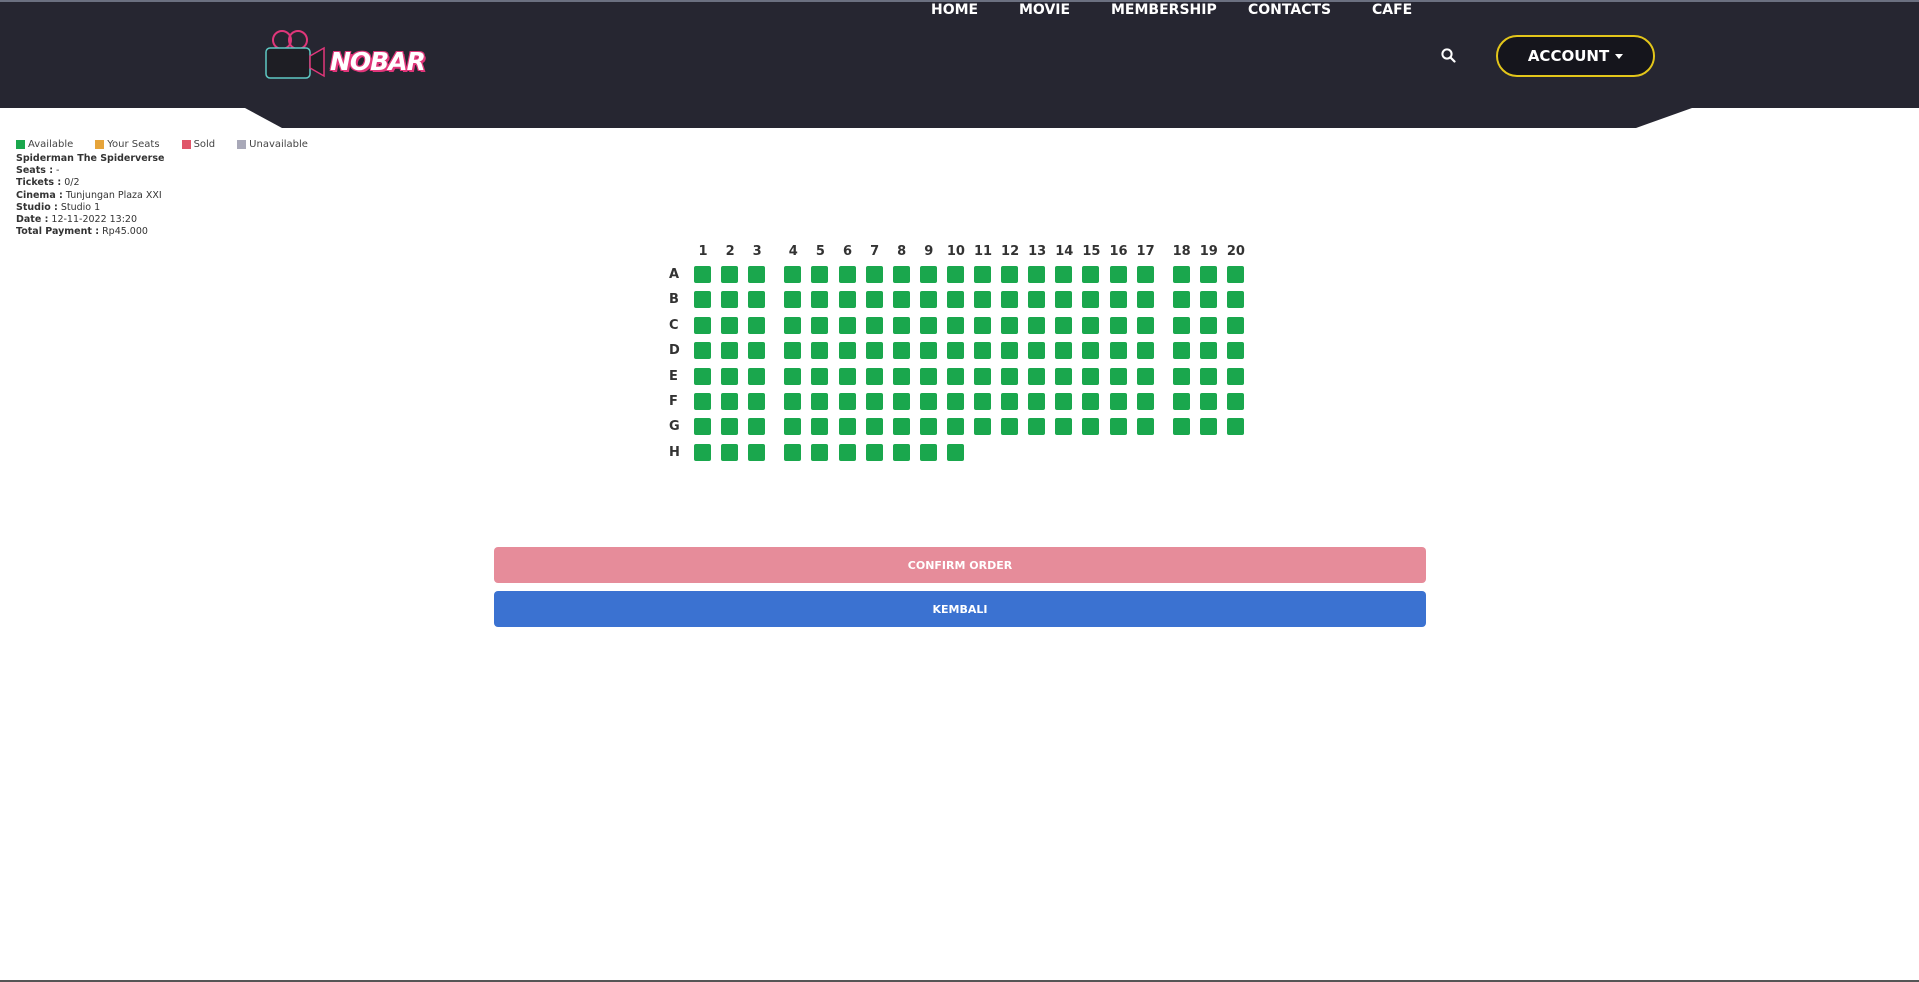 This screenshot has width=1919, height=982. Describe the element at coordinates (820, 376) in the screenshot. I see `seat-E5` at that location.